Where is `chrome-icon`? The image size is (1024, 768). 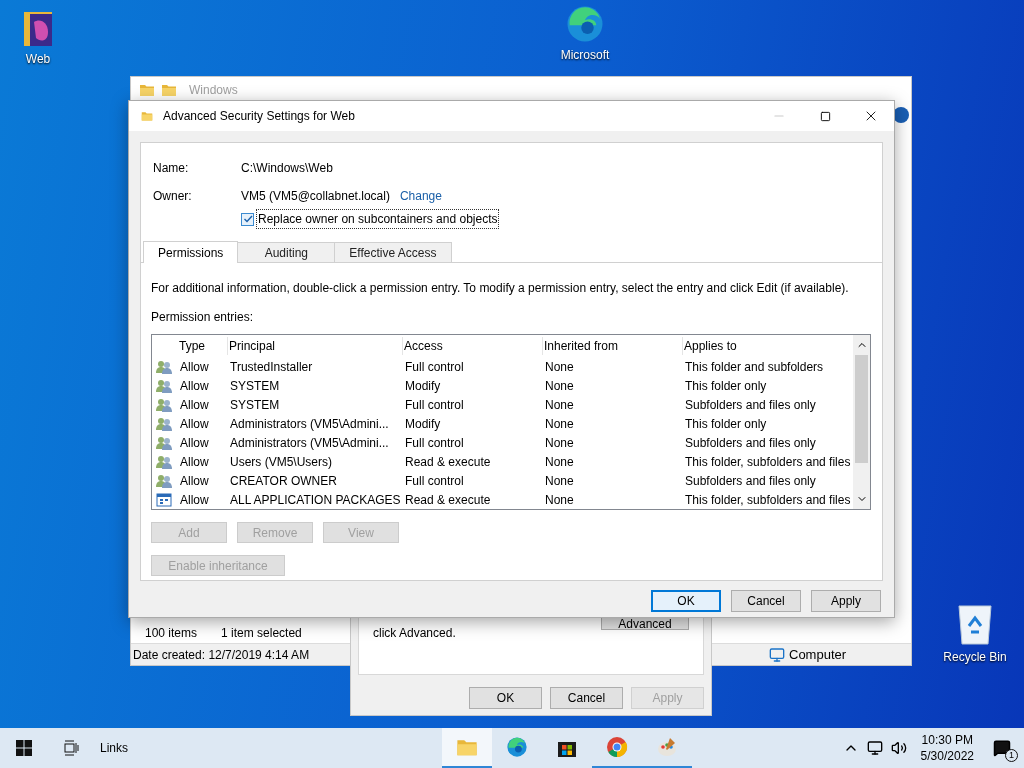
chrome-icon is located at coordinates (617, 747).